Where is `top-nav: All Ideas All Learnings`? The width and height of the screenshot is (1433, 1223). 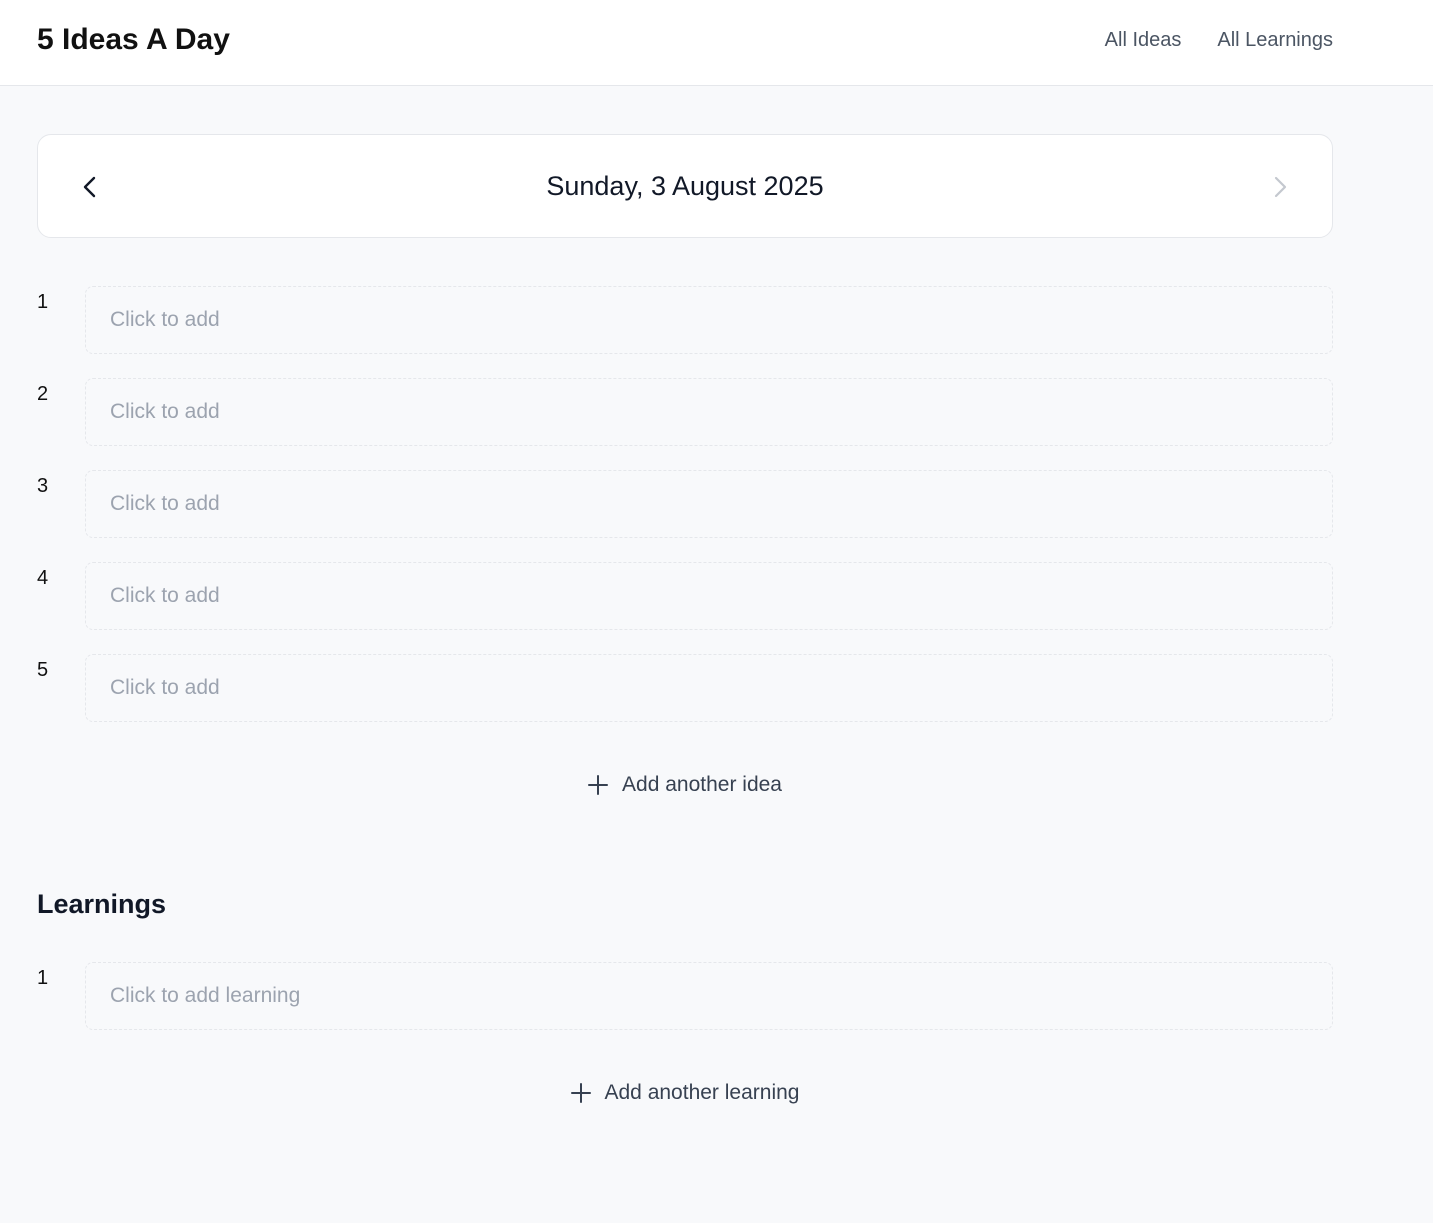
top-nav: All Ideas All Learnings is located at coordinates (1219, 40).